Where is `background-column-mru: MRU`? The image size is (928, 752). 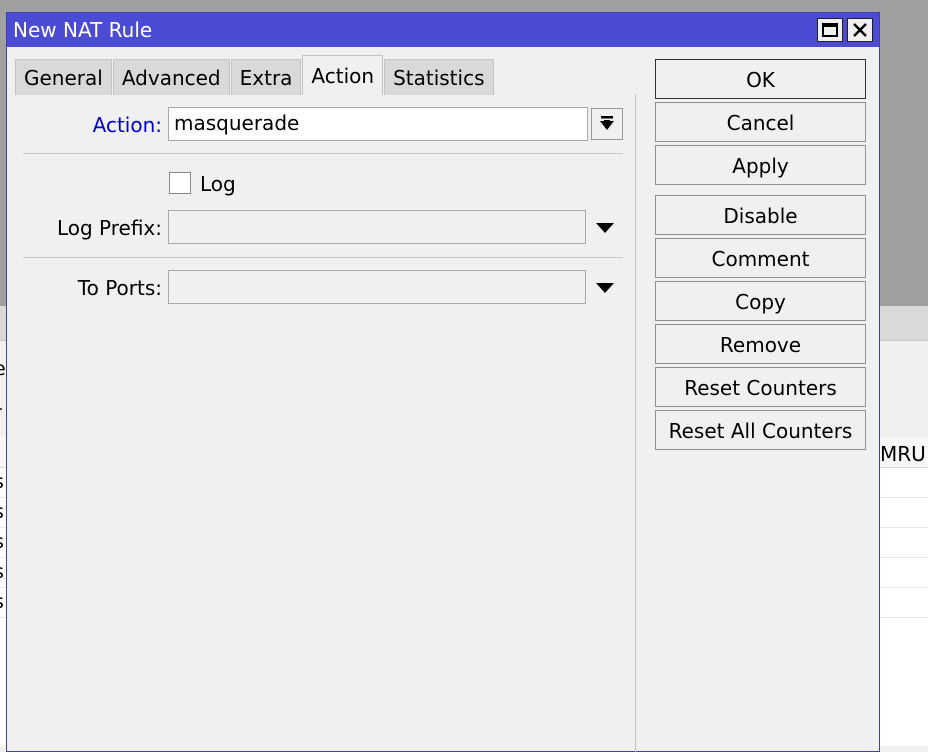
background-column-mru: MRU is located at coordinates (903, 454).